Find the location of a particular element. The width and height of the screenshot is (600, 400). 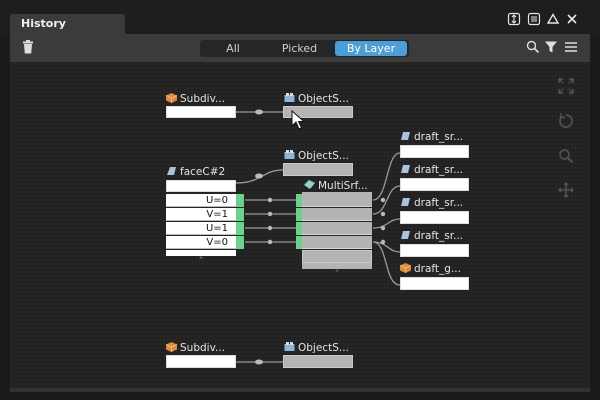

list-icon is located at coordinates (534, 20).